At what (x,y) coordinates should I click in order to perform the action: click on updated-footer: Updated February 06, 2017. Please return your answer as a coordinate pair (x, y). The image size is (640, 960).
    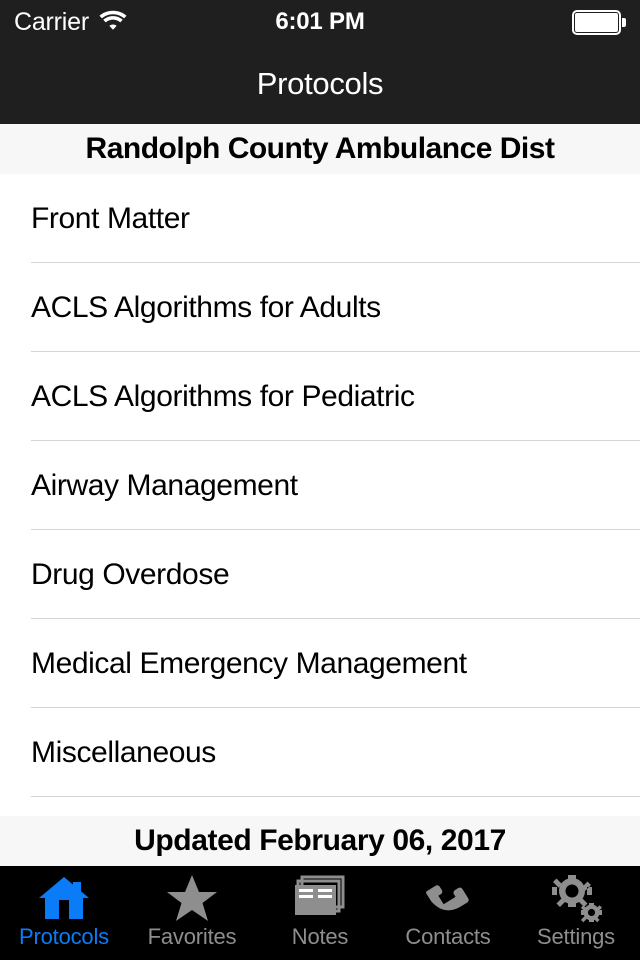
    Looking at the image, I should click on (320, 841).